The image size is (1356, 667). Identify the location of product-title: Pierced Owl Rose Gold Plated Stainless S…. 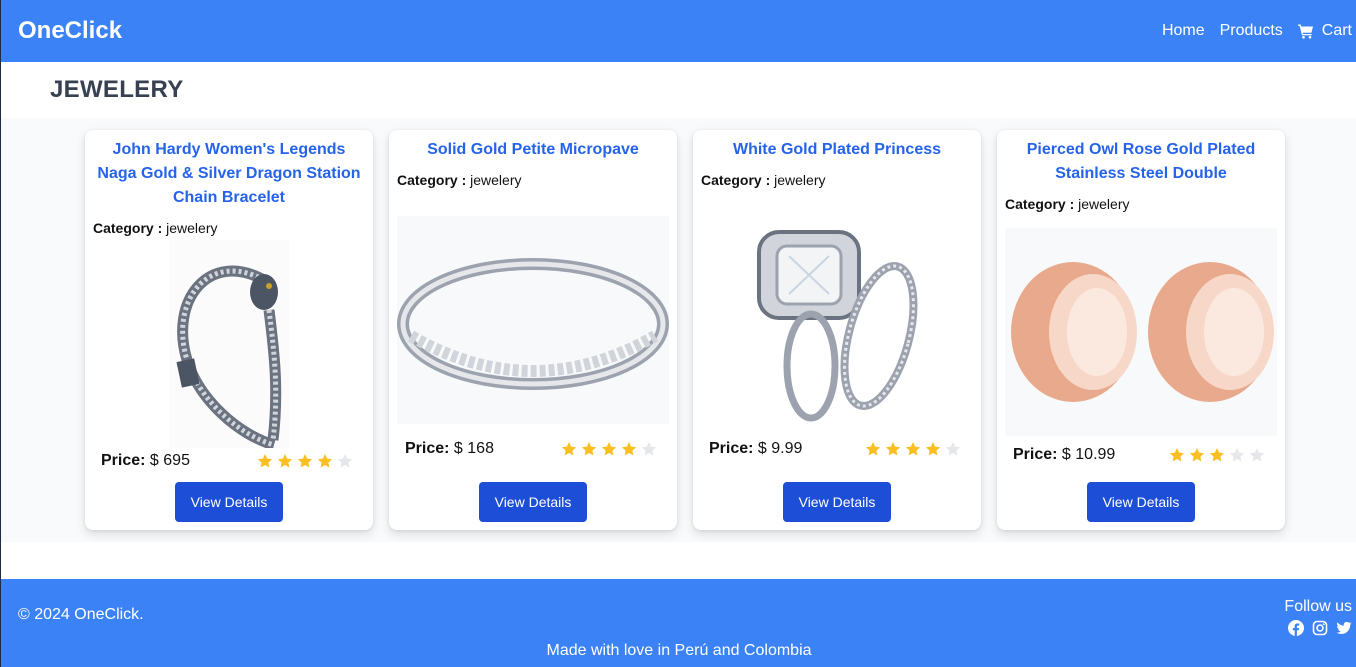
(1141, 158).